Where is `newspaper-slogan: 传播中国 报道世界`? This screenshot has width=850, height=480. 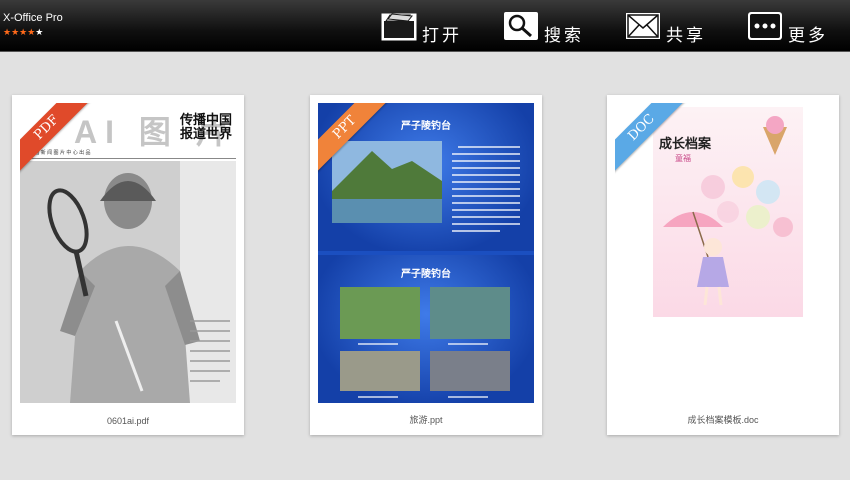 newspaper-slogan: 传播中国 报道世界 is located at coordinates (206, 127).